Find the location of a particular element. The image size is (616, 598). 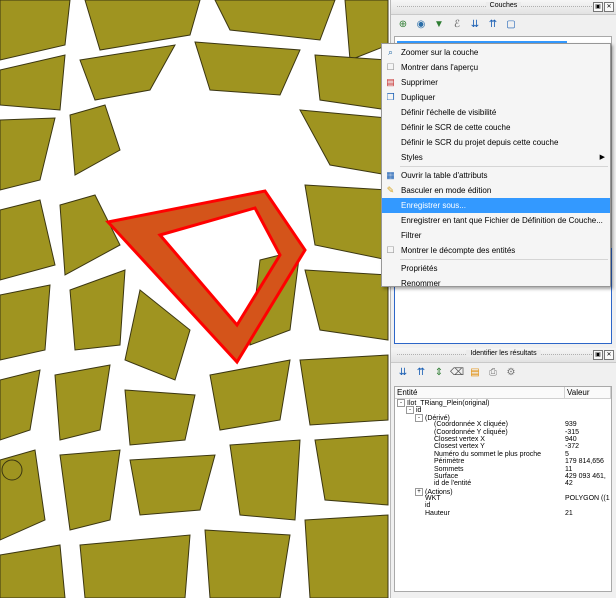

menu-item-label: Styles is located at coordinates (412, 157).